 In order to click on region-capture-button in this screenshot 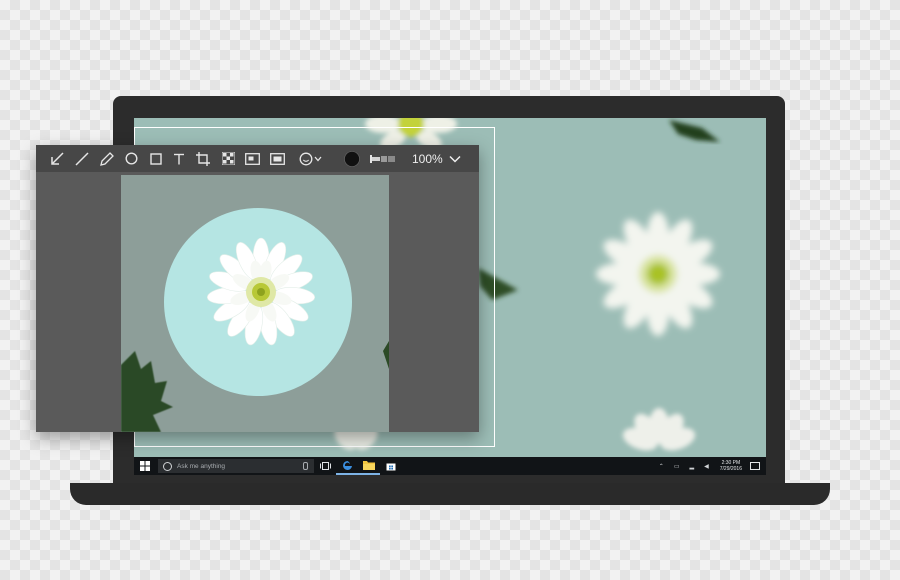, I will do `click(277, 158)`.